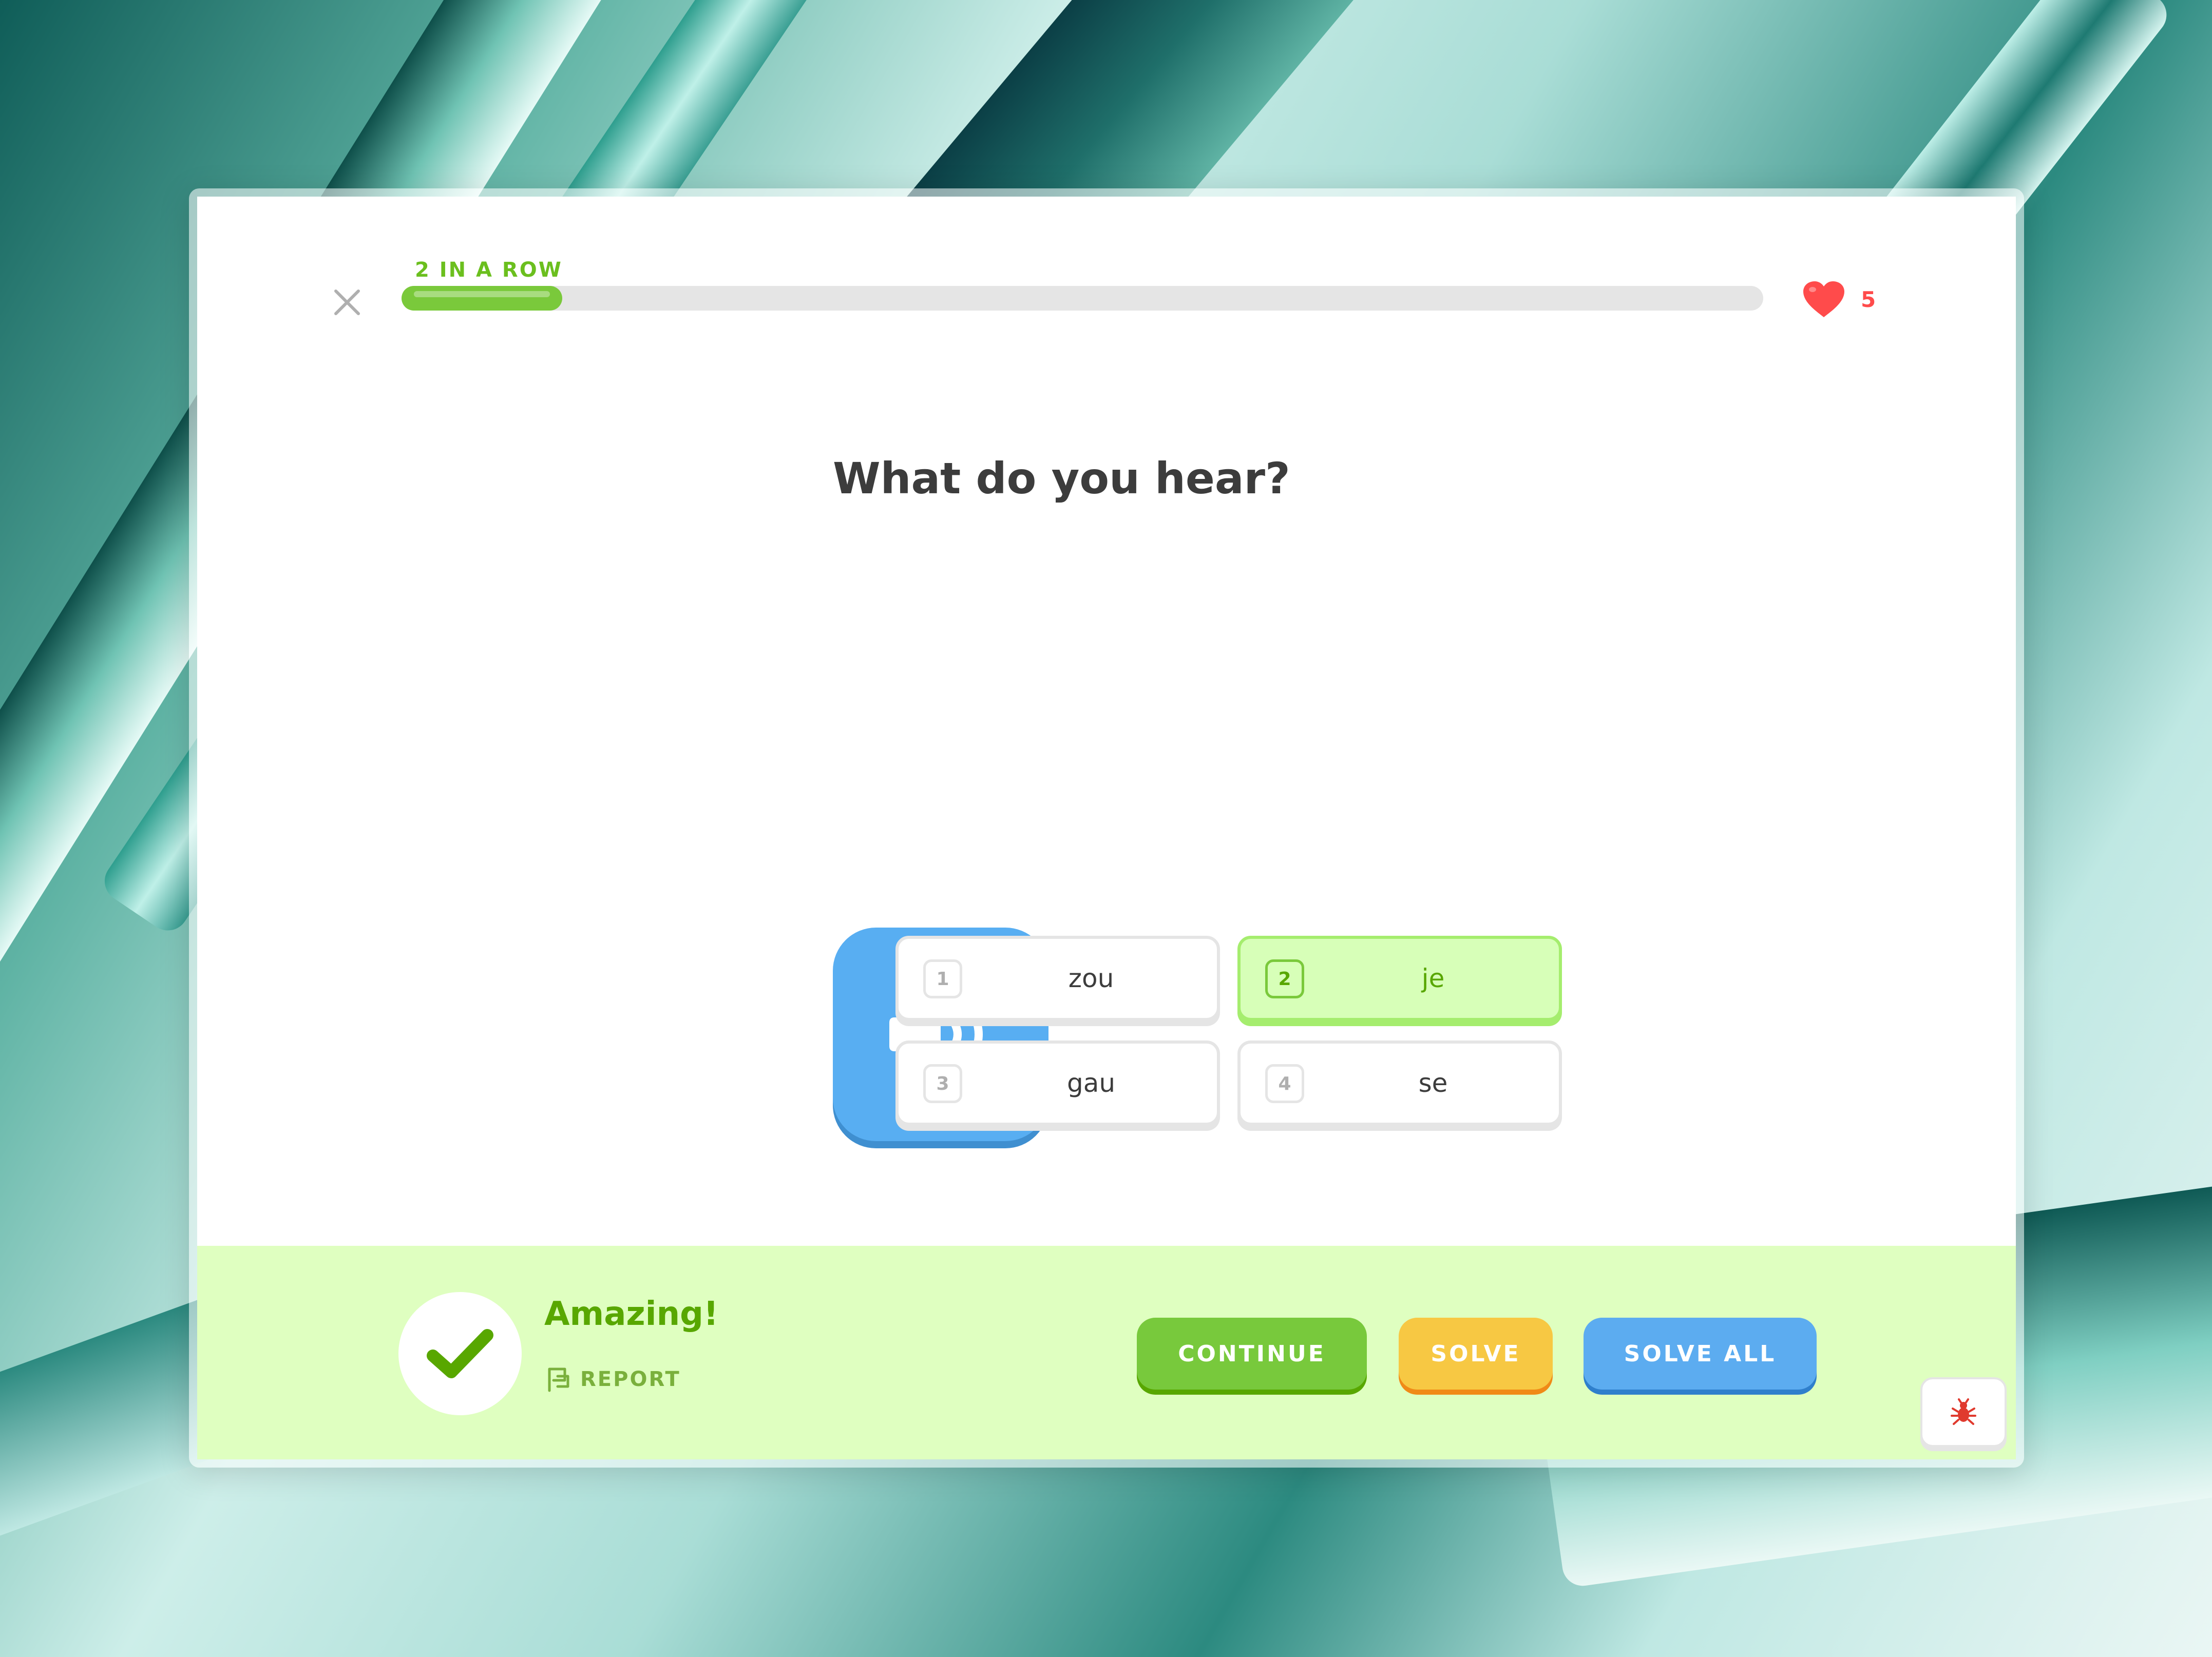 The image size is (2212, 1657). I want to click on question-prompt: What do you hear?, so click(1061, 479).